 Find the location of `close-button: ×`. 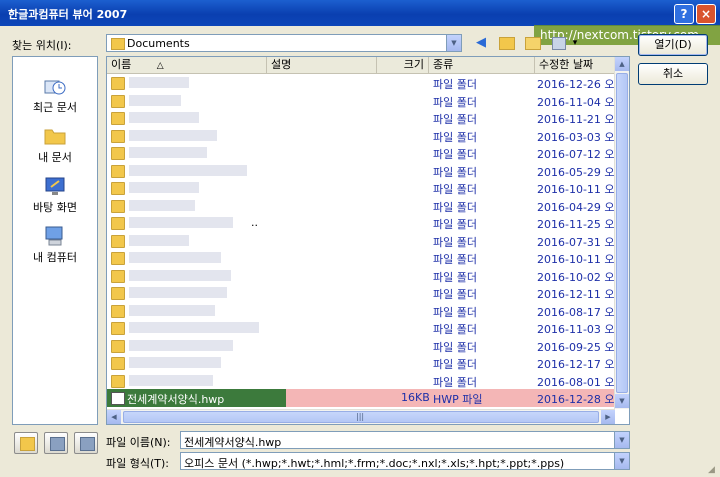

close-button: × is located at coordinates (706, 14).